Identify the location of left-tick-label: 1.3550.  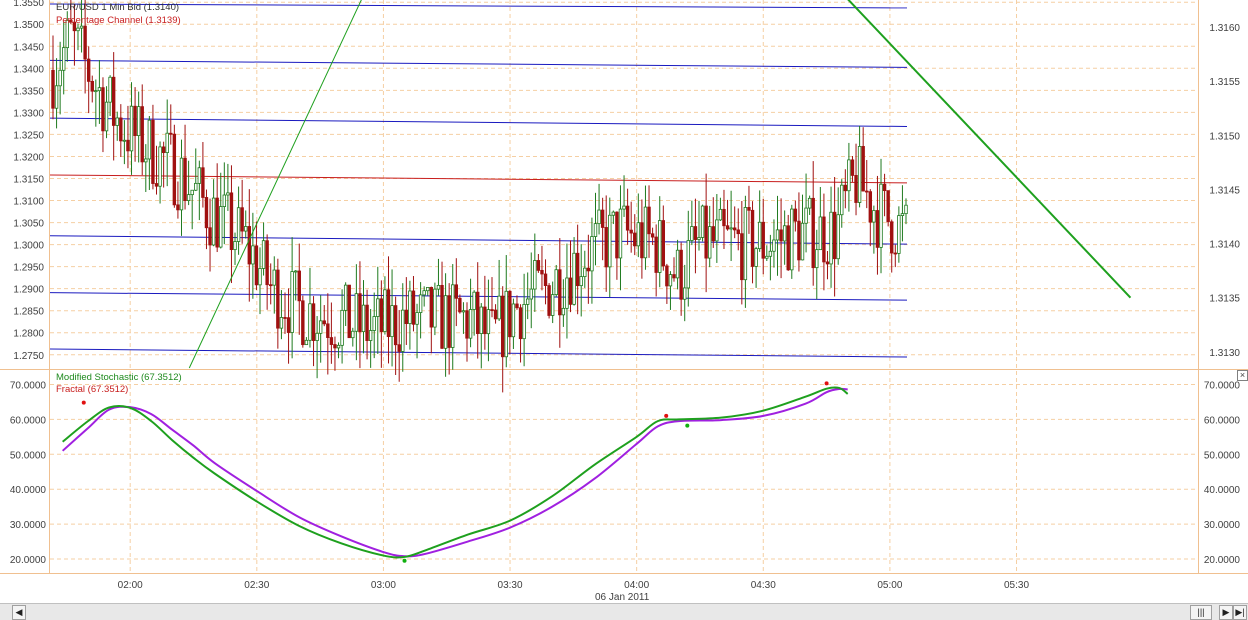
(28, 4).